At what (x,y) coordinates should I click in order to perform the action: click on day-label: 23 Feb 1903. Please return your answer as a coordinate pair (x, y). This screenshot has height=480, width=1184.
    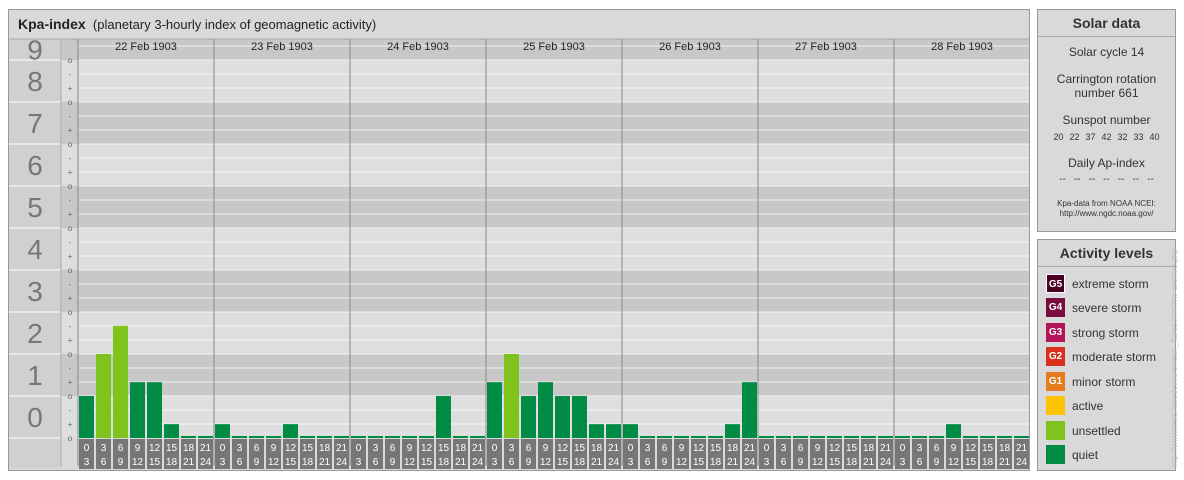
    Looking at the image, I should click on (282, 47).